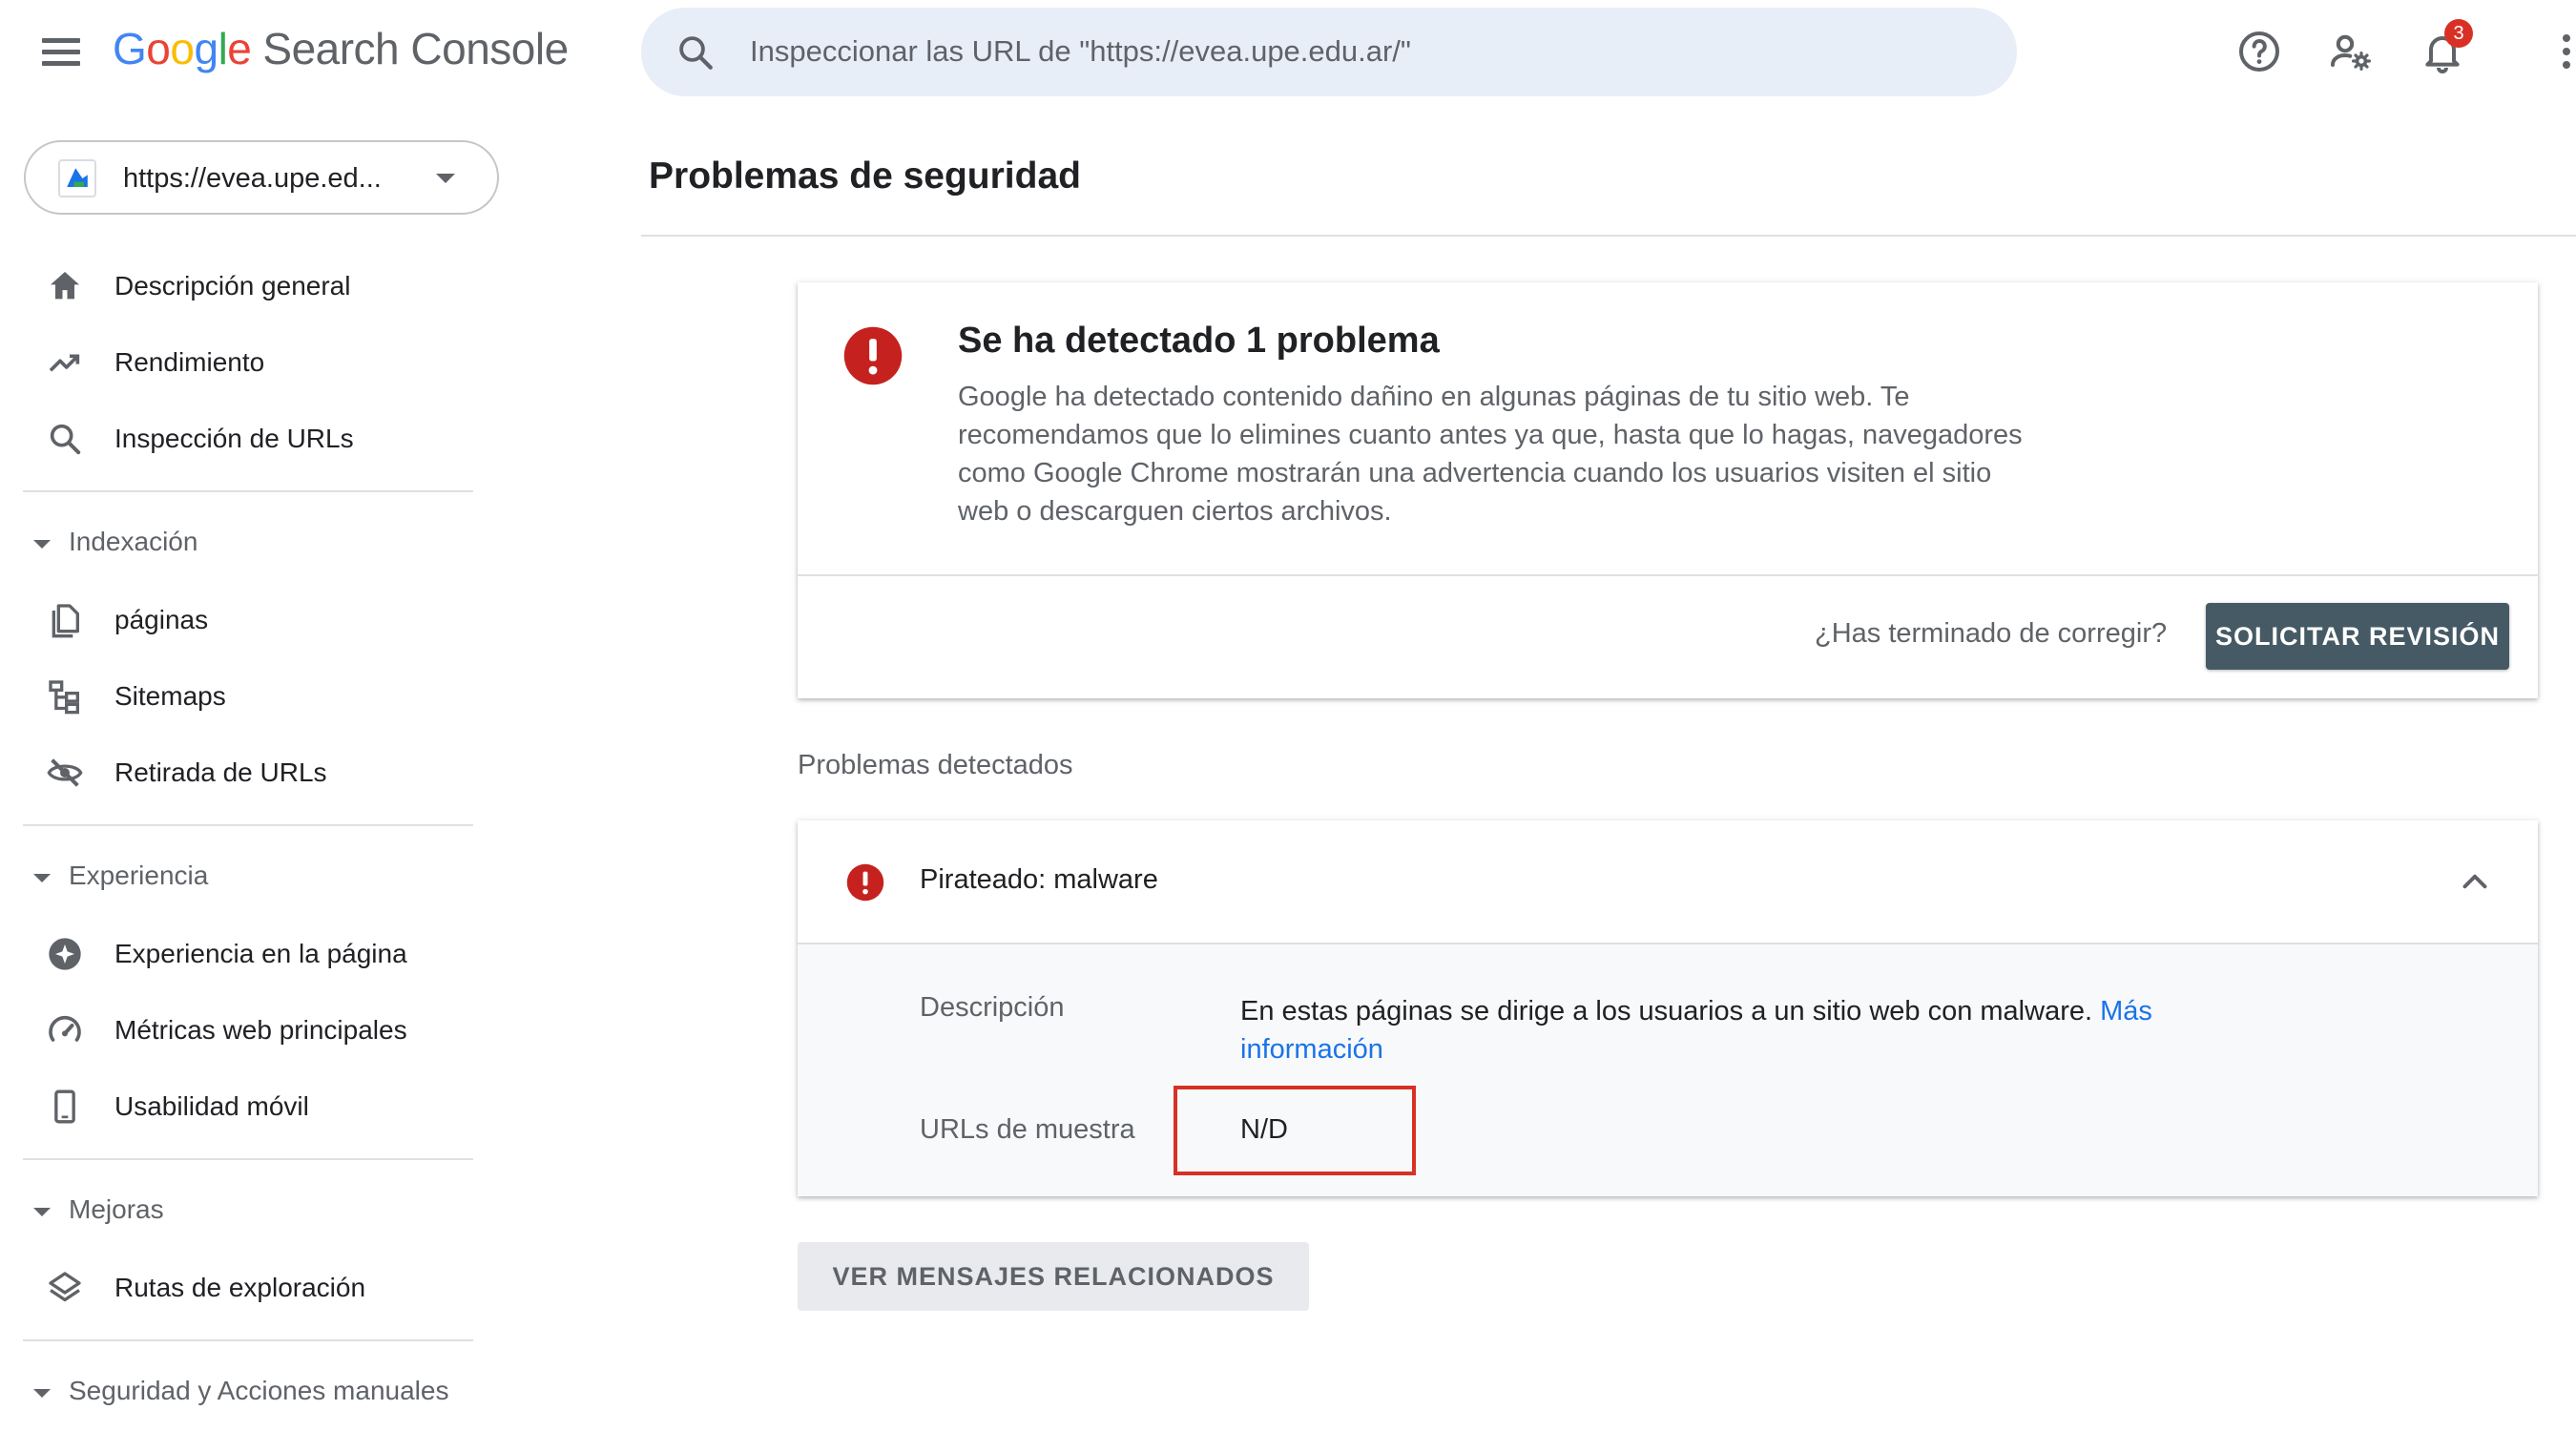 The height and width of the screenshot is (1431, 2576). Describe the element at coordinates (65, 954) in the screenshot. I see `page-experience-icon` at that location.